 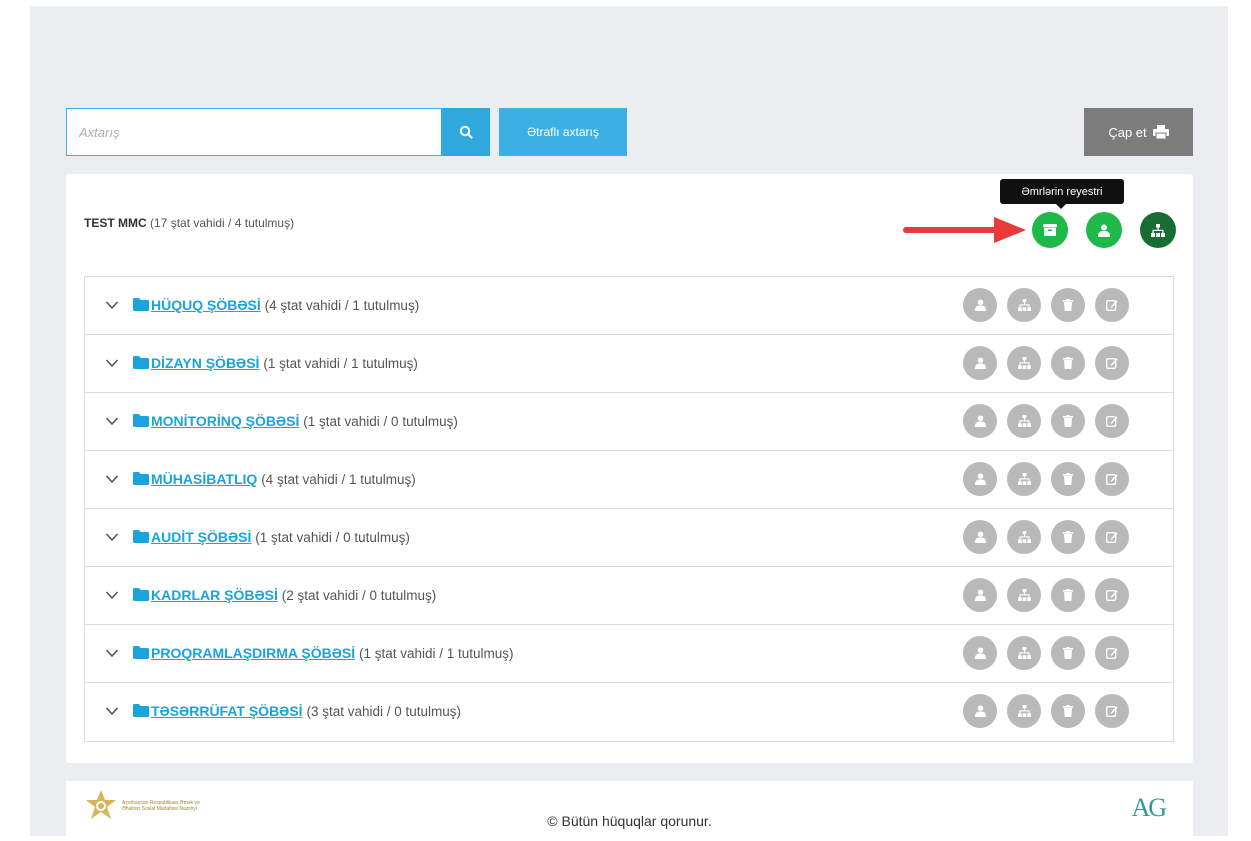 I want to click on search-input, so click(x=254, y=132).